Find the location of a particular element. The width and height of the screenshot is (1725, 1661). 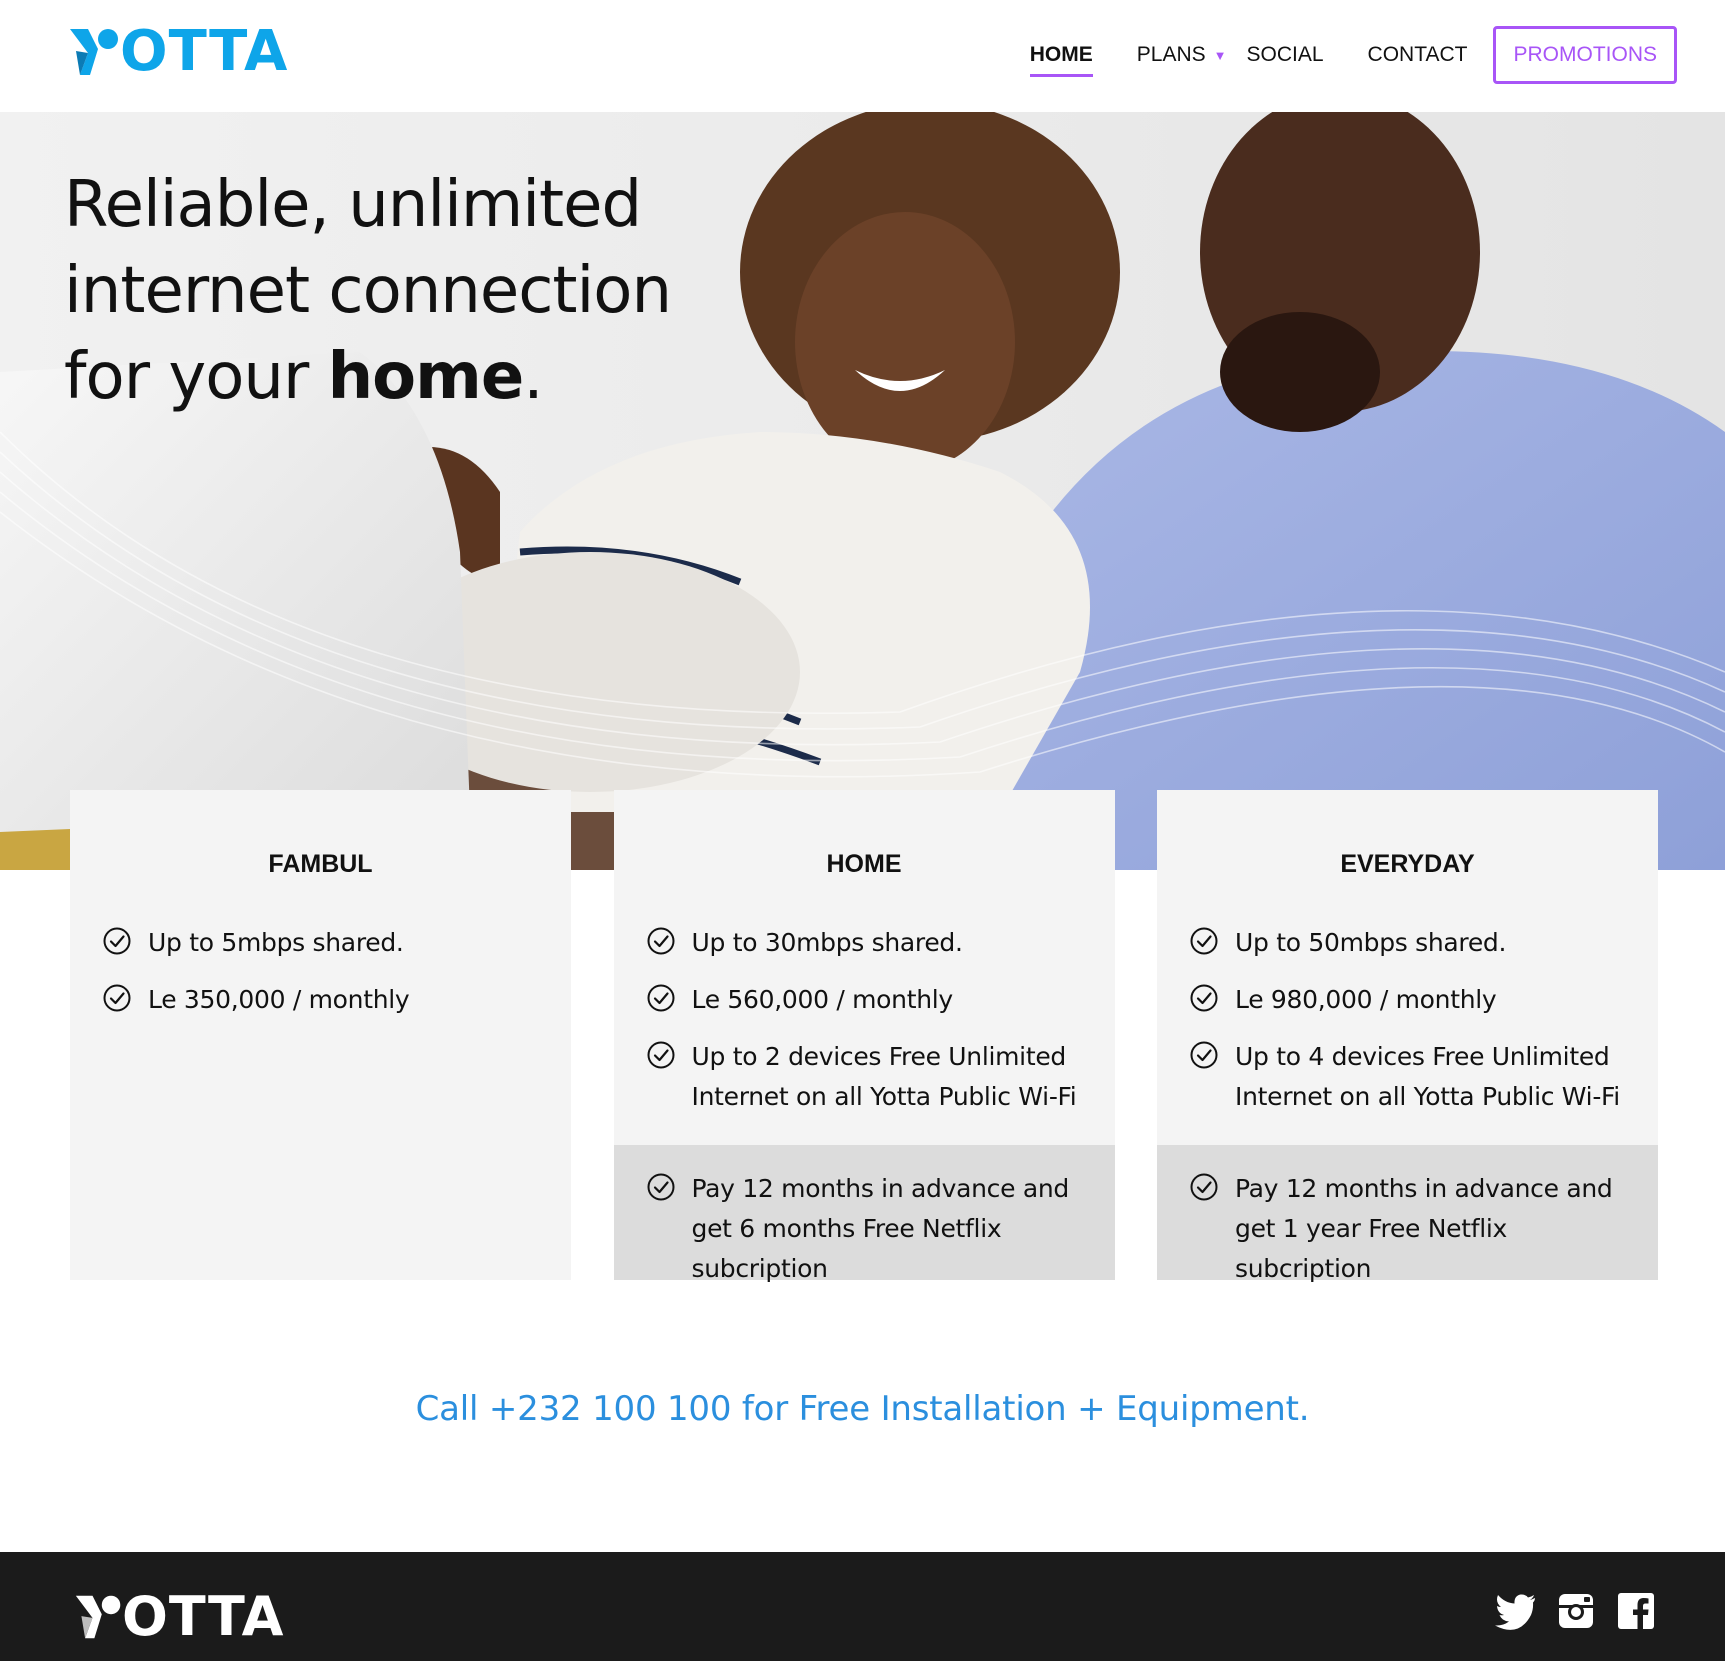

nav-home: HOME is located at coordinates (1061, 56).